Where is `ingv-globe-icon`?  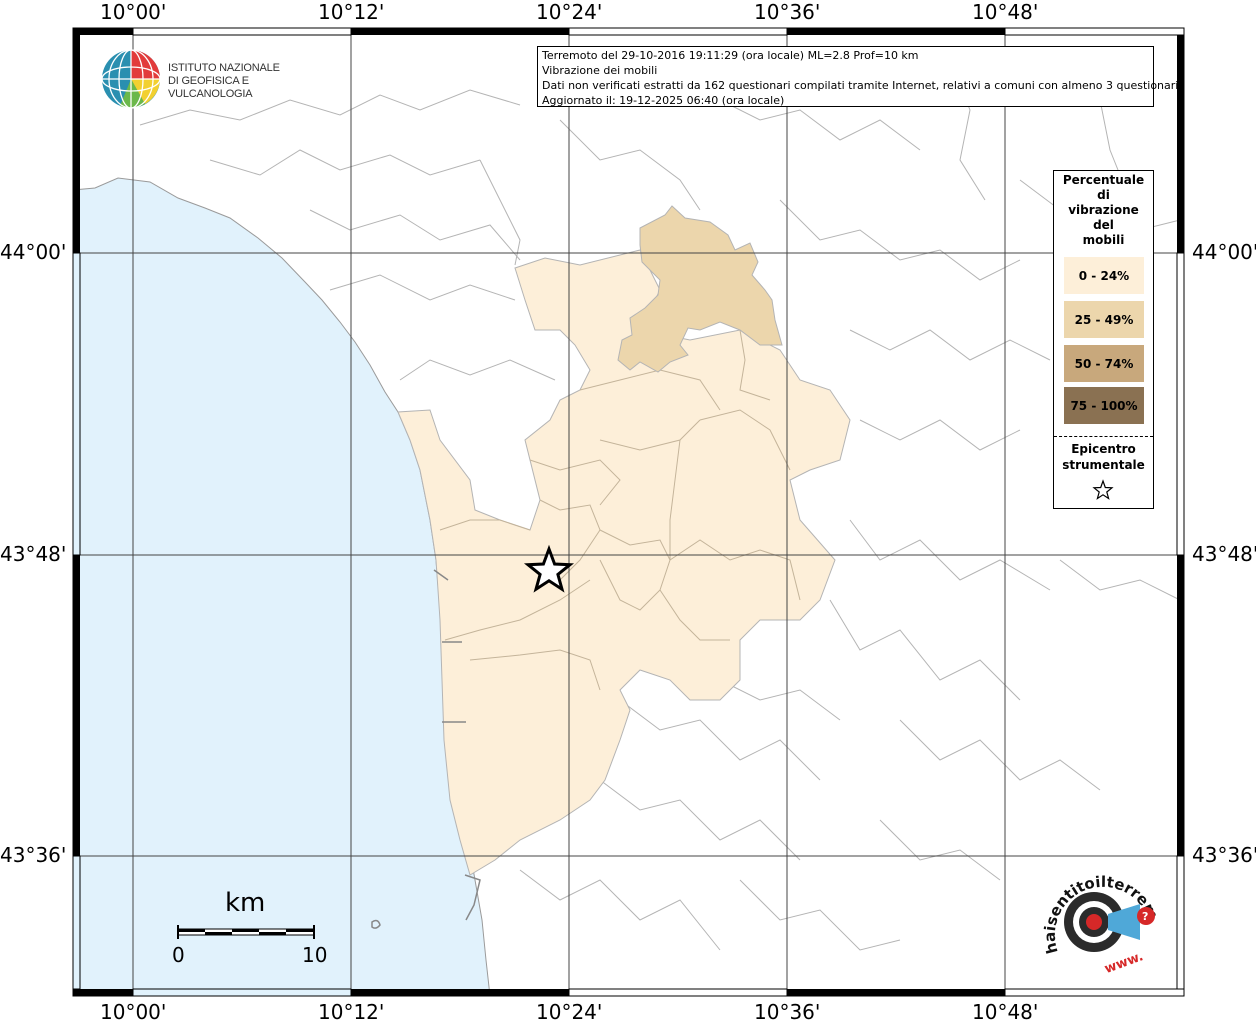 ingv-globe-icon is located at coordinates (131, 79).